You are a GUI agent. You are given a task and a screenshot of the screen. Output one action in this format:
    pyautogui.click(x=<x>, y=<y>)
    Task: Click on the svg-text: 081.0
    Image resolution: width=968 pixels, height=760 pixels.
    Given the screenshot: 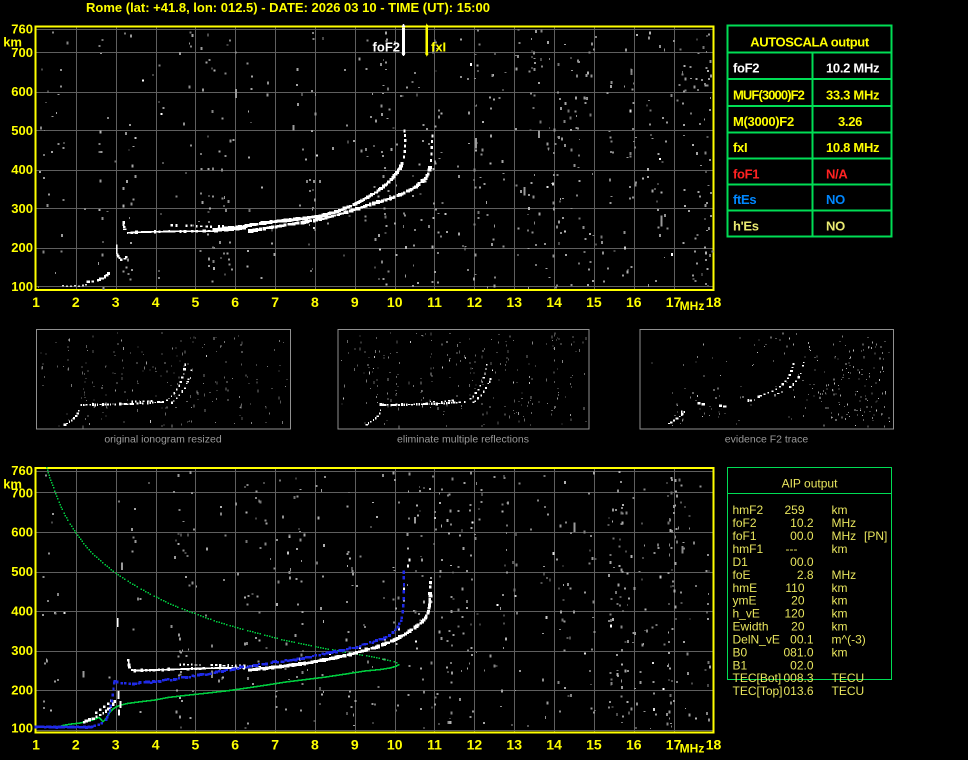 What is the action you would take?
    pyautogui.click(x=798, y=652)
    